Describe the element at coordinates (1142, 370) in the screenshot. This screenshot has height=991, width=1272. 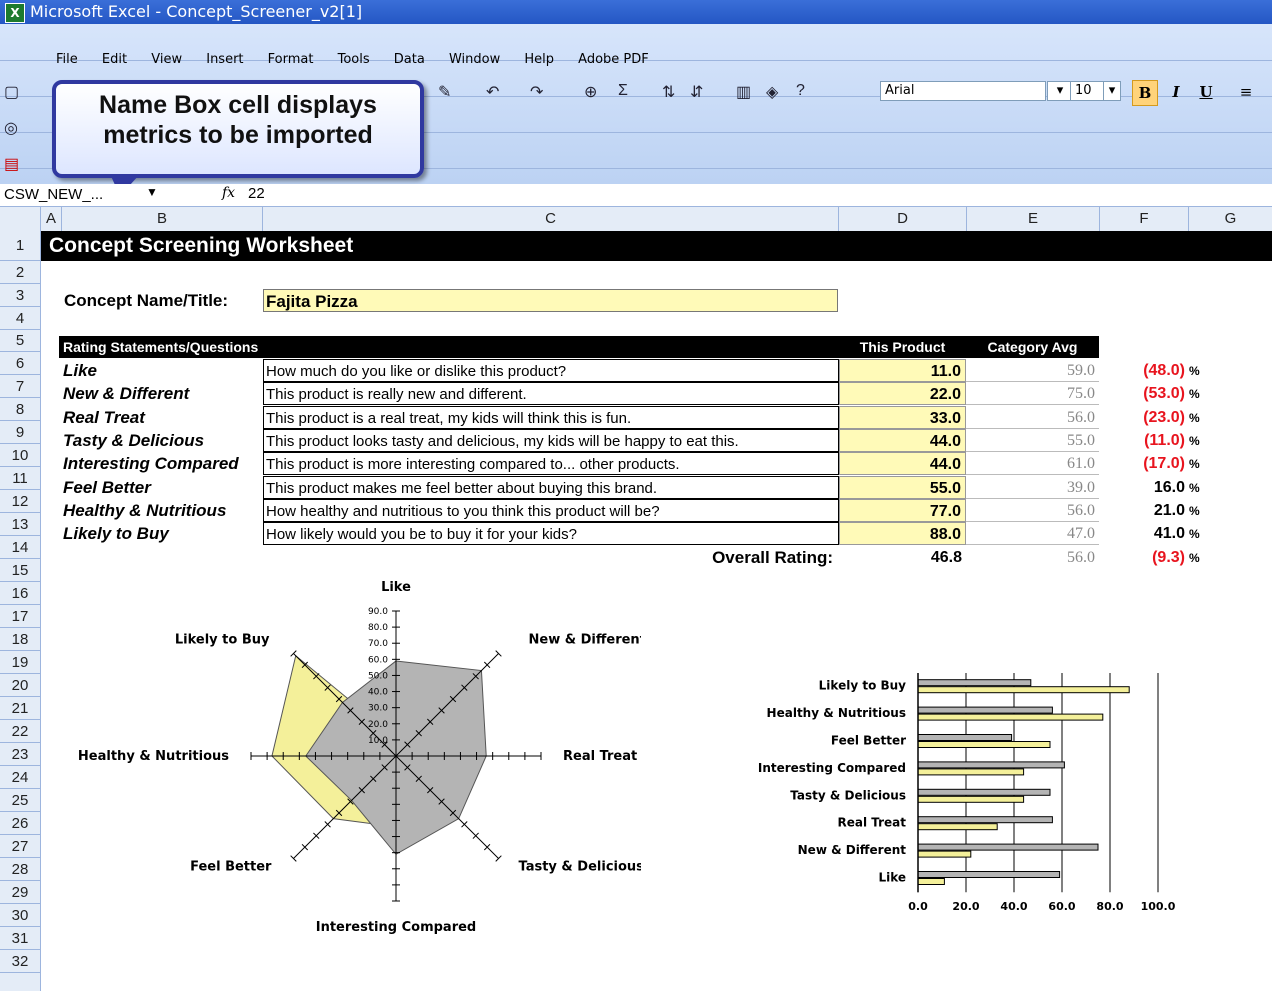
I see `rating-diff-value: (48.0)` at that location.